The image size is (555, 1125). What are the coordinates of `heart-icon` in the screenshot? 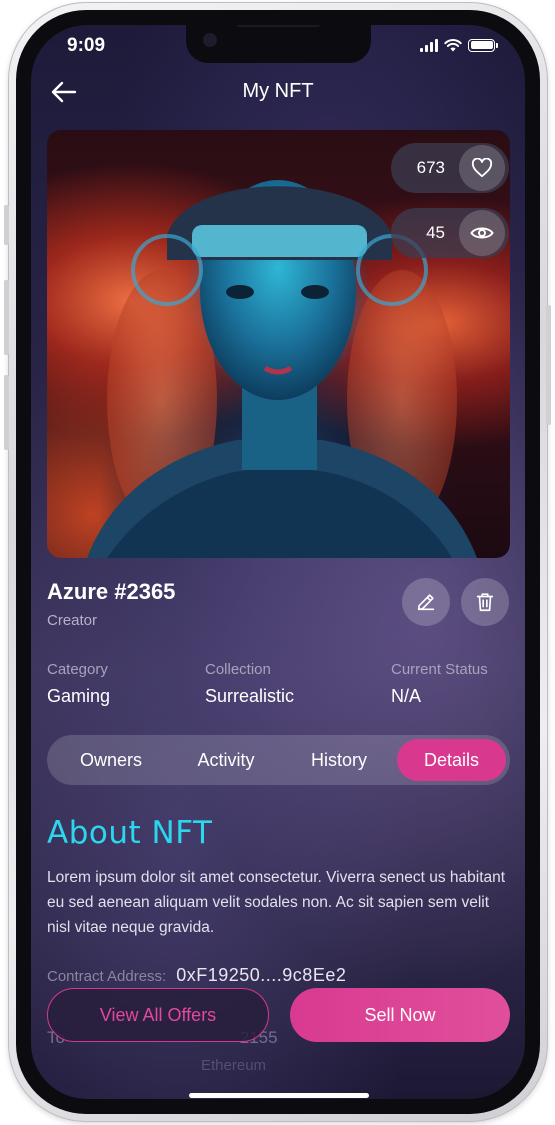 It's located at (482, 168).